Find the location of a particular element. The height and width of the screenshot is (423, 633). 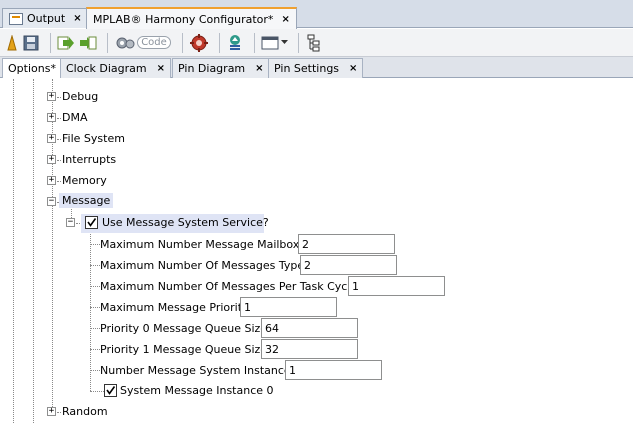

priority1-queue-size-label: Priority 1 Message Queue Size is located at coordinates (184, 349).